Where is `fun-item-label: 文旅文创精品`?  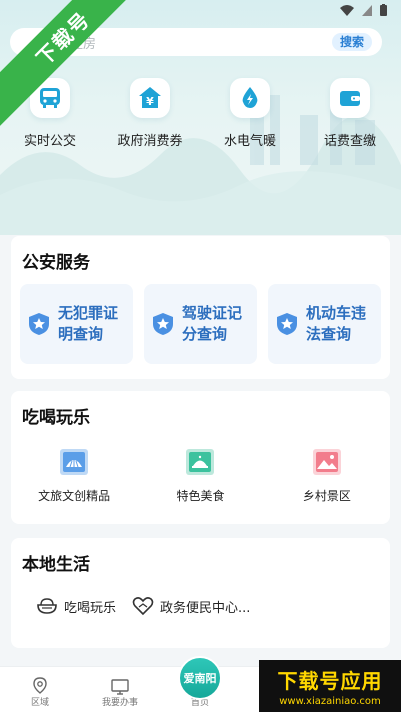 fun-item-label: 文旅文创精品 is located at coordinates (74, 496).